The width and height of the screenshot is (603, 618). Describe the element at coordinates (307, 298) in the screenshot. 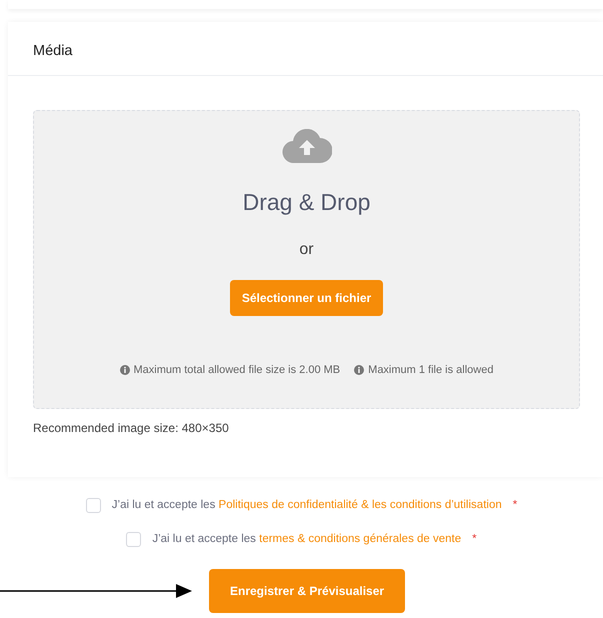

I see `select-file-button: Sélectionner un fichier` at that location.